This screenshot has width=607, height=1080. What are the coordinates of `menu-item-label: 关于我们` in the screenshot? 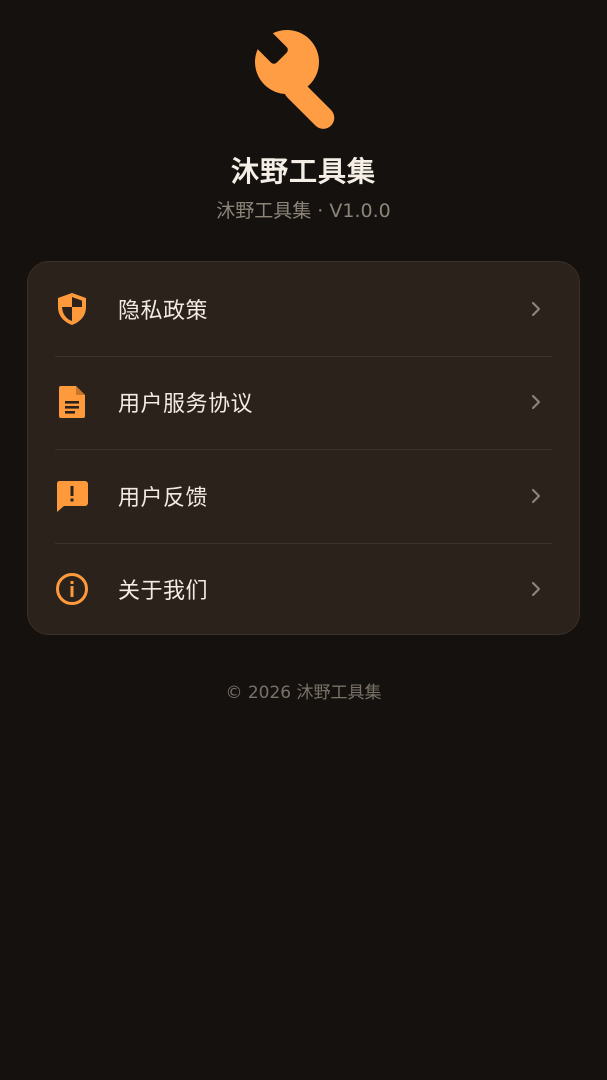 It's located at (163, 592).